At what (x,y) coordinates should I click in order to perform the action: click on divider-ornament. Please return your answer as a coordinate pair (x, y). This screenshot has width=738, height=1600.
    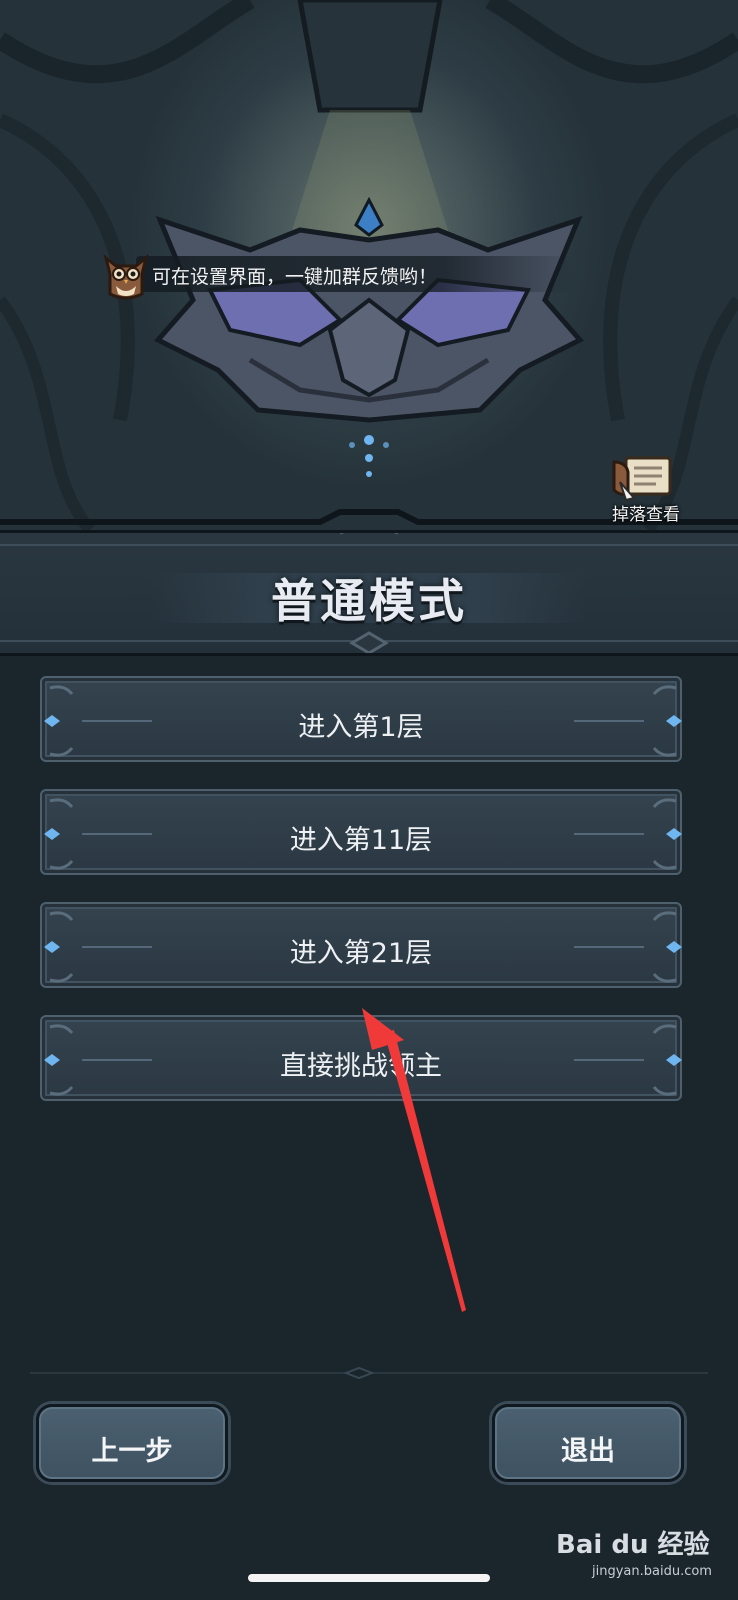
    Looking at the image, I should click on (359, 1373).